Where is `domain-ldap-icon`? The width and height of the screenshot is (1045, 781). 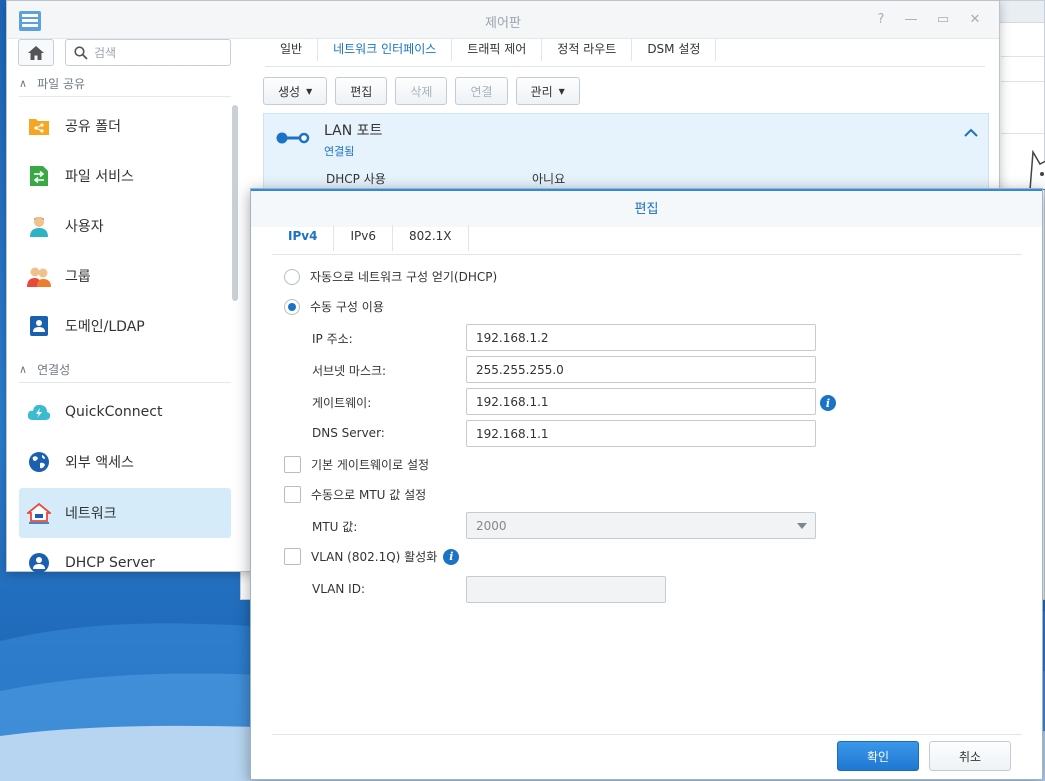
domain-ldap-icon is located at coordinates (39, 326).